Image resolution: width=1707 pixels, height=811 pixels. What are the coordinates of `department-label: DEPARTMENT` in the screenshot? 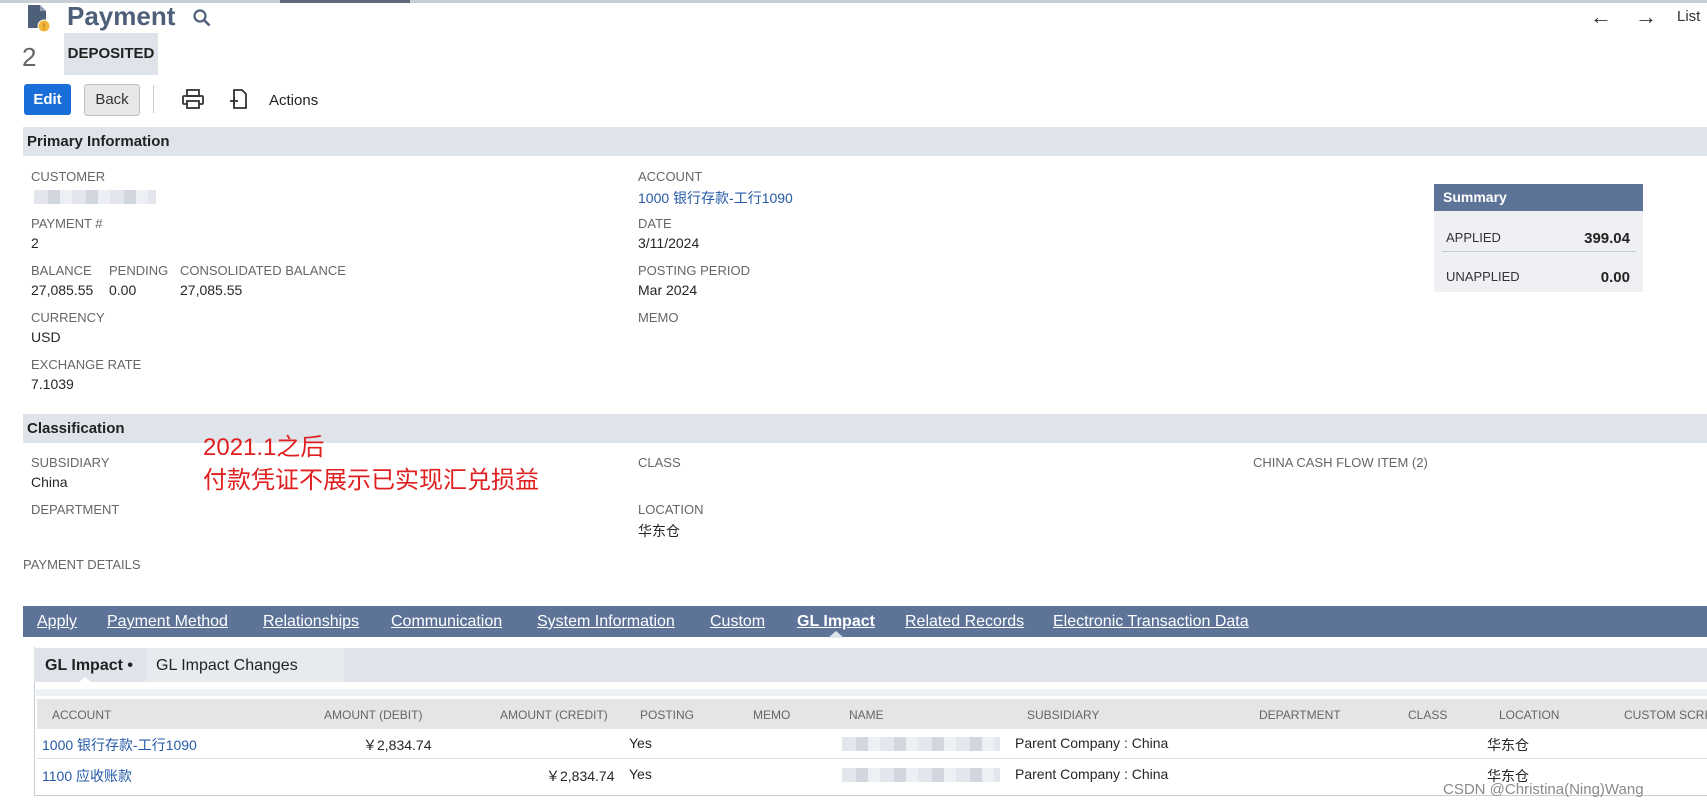 It's located at (75, 509).